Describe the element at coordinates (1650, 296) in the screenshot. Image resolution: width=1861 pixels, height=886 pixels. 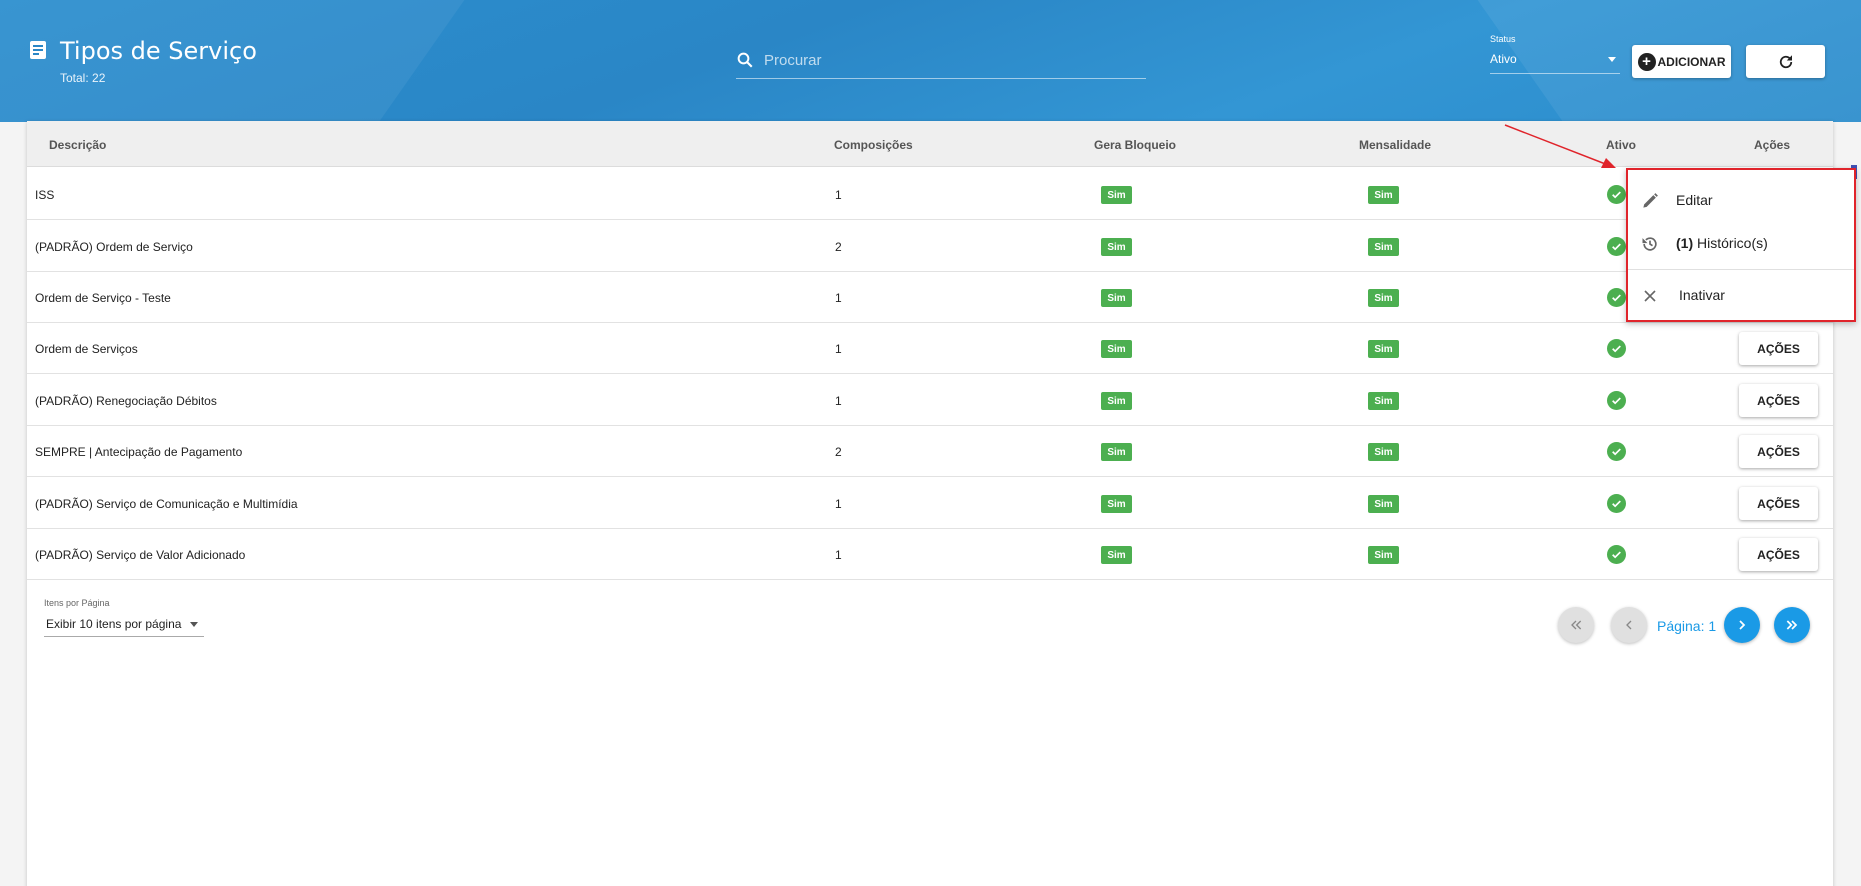
I see `close-icon` at that location.